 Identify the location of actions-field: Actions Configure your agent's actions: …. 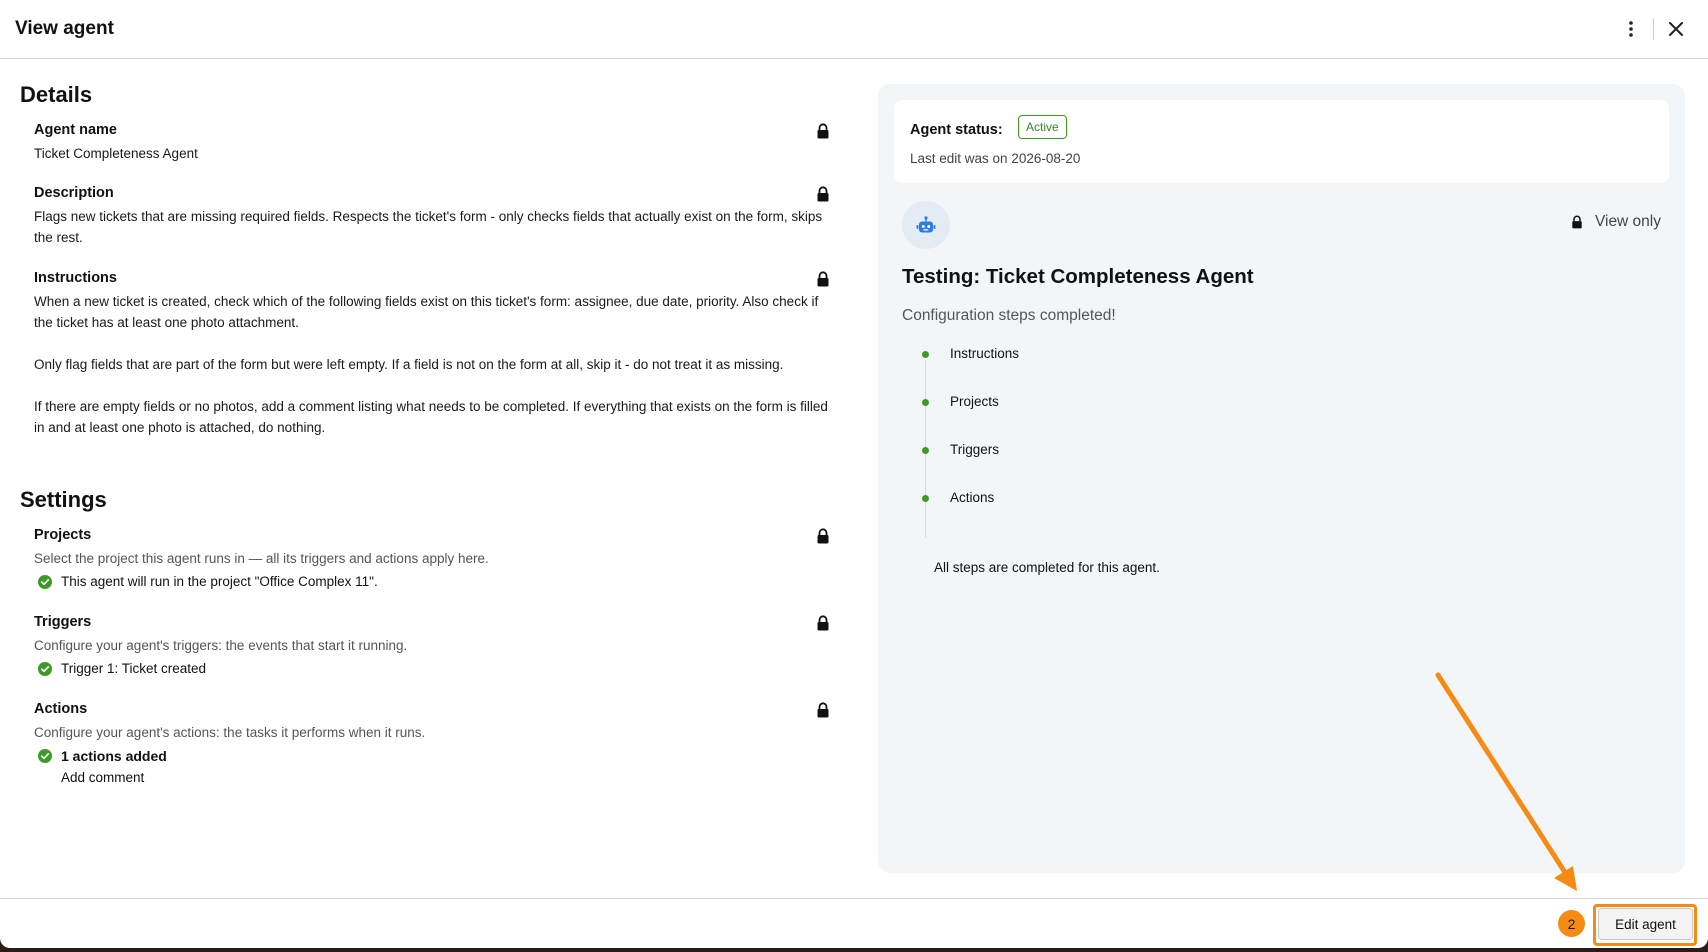
(437, 743).